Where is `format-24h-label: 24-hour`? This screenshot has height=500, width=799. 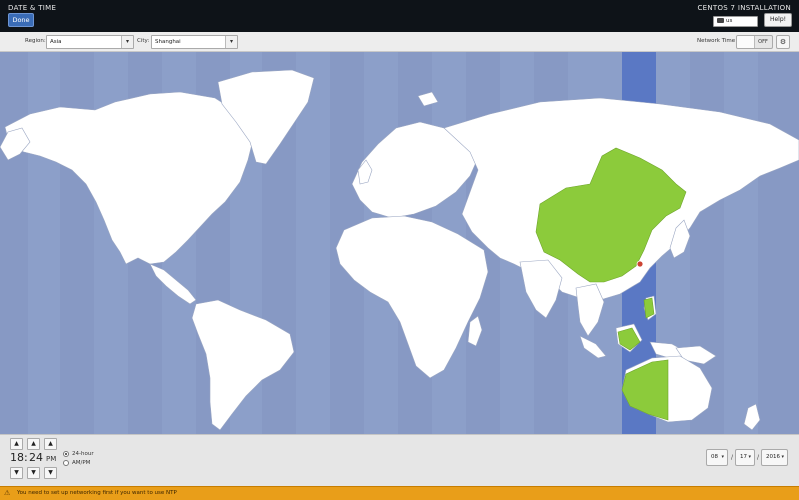
format-24h-label: 24-hour is located at coordinates (83, 454).